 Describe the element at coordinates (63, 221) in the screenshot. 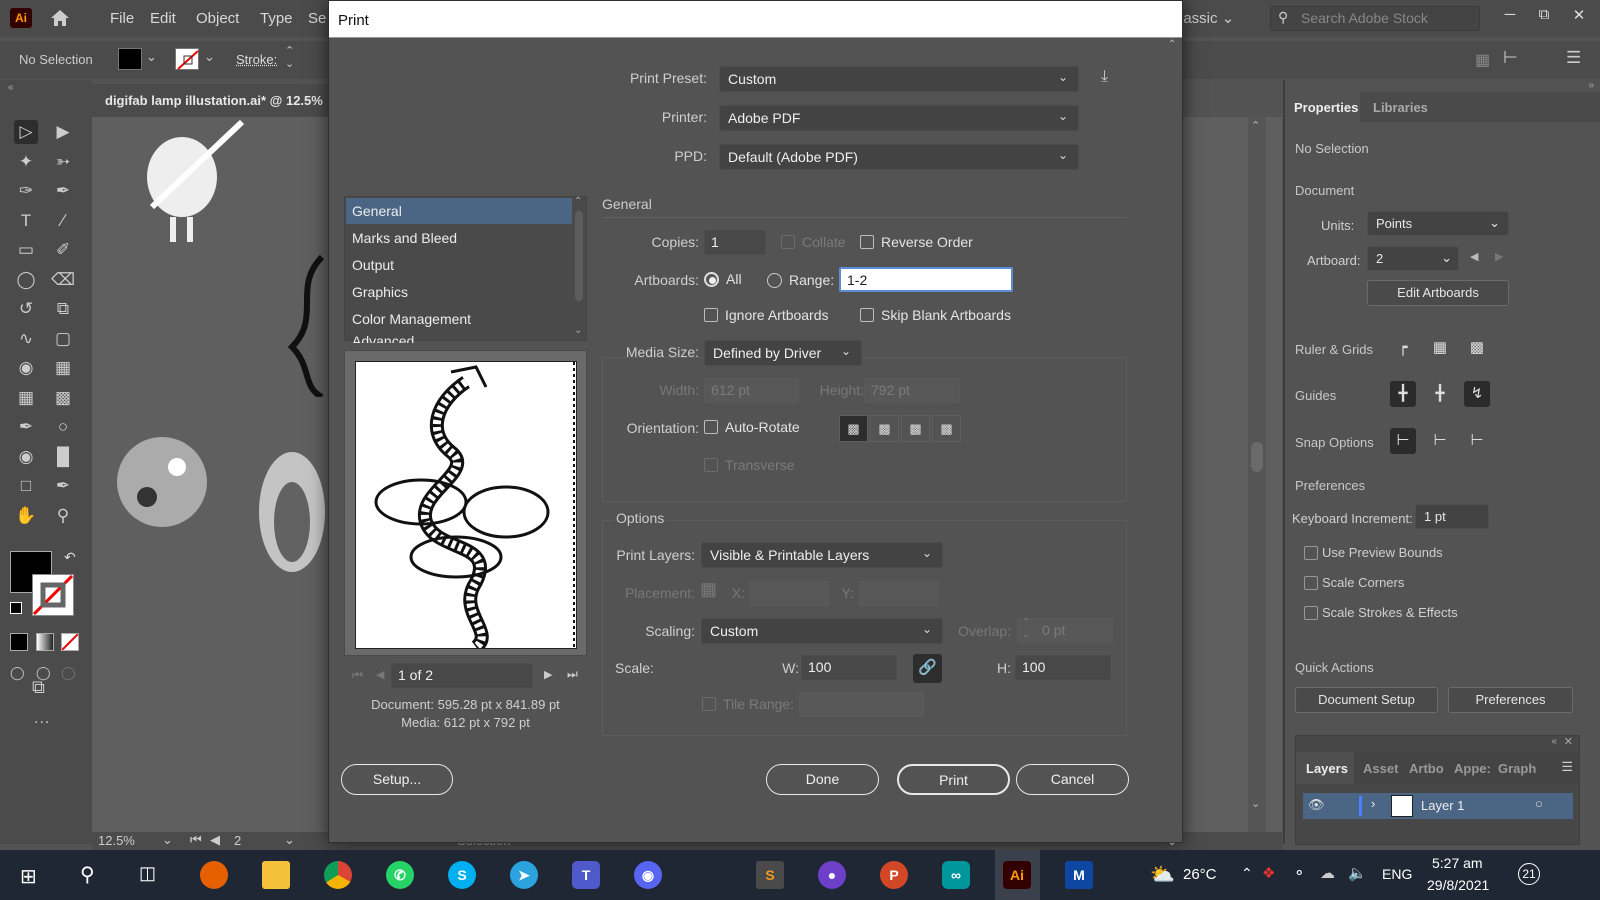

I see `line-segment-tool-icon: ∕` at that location.